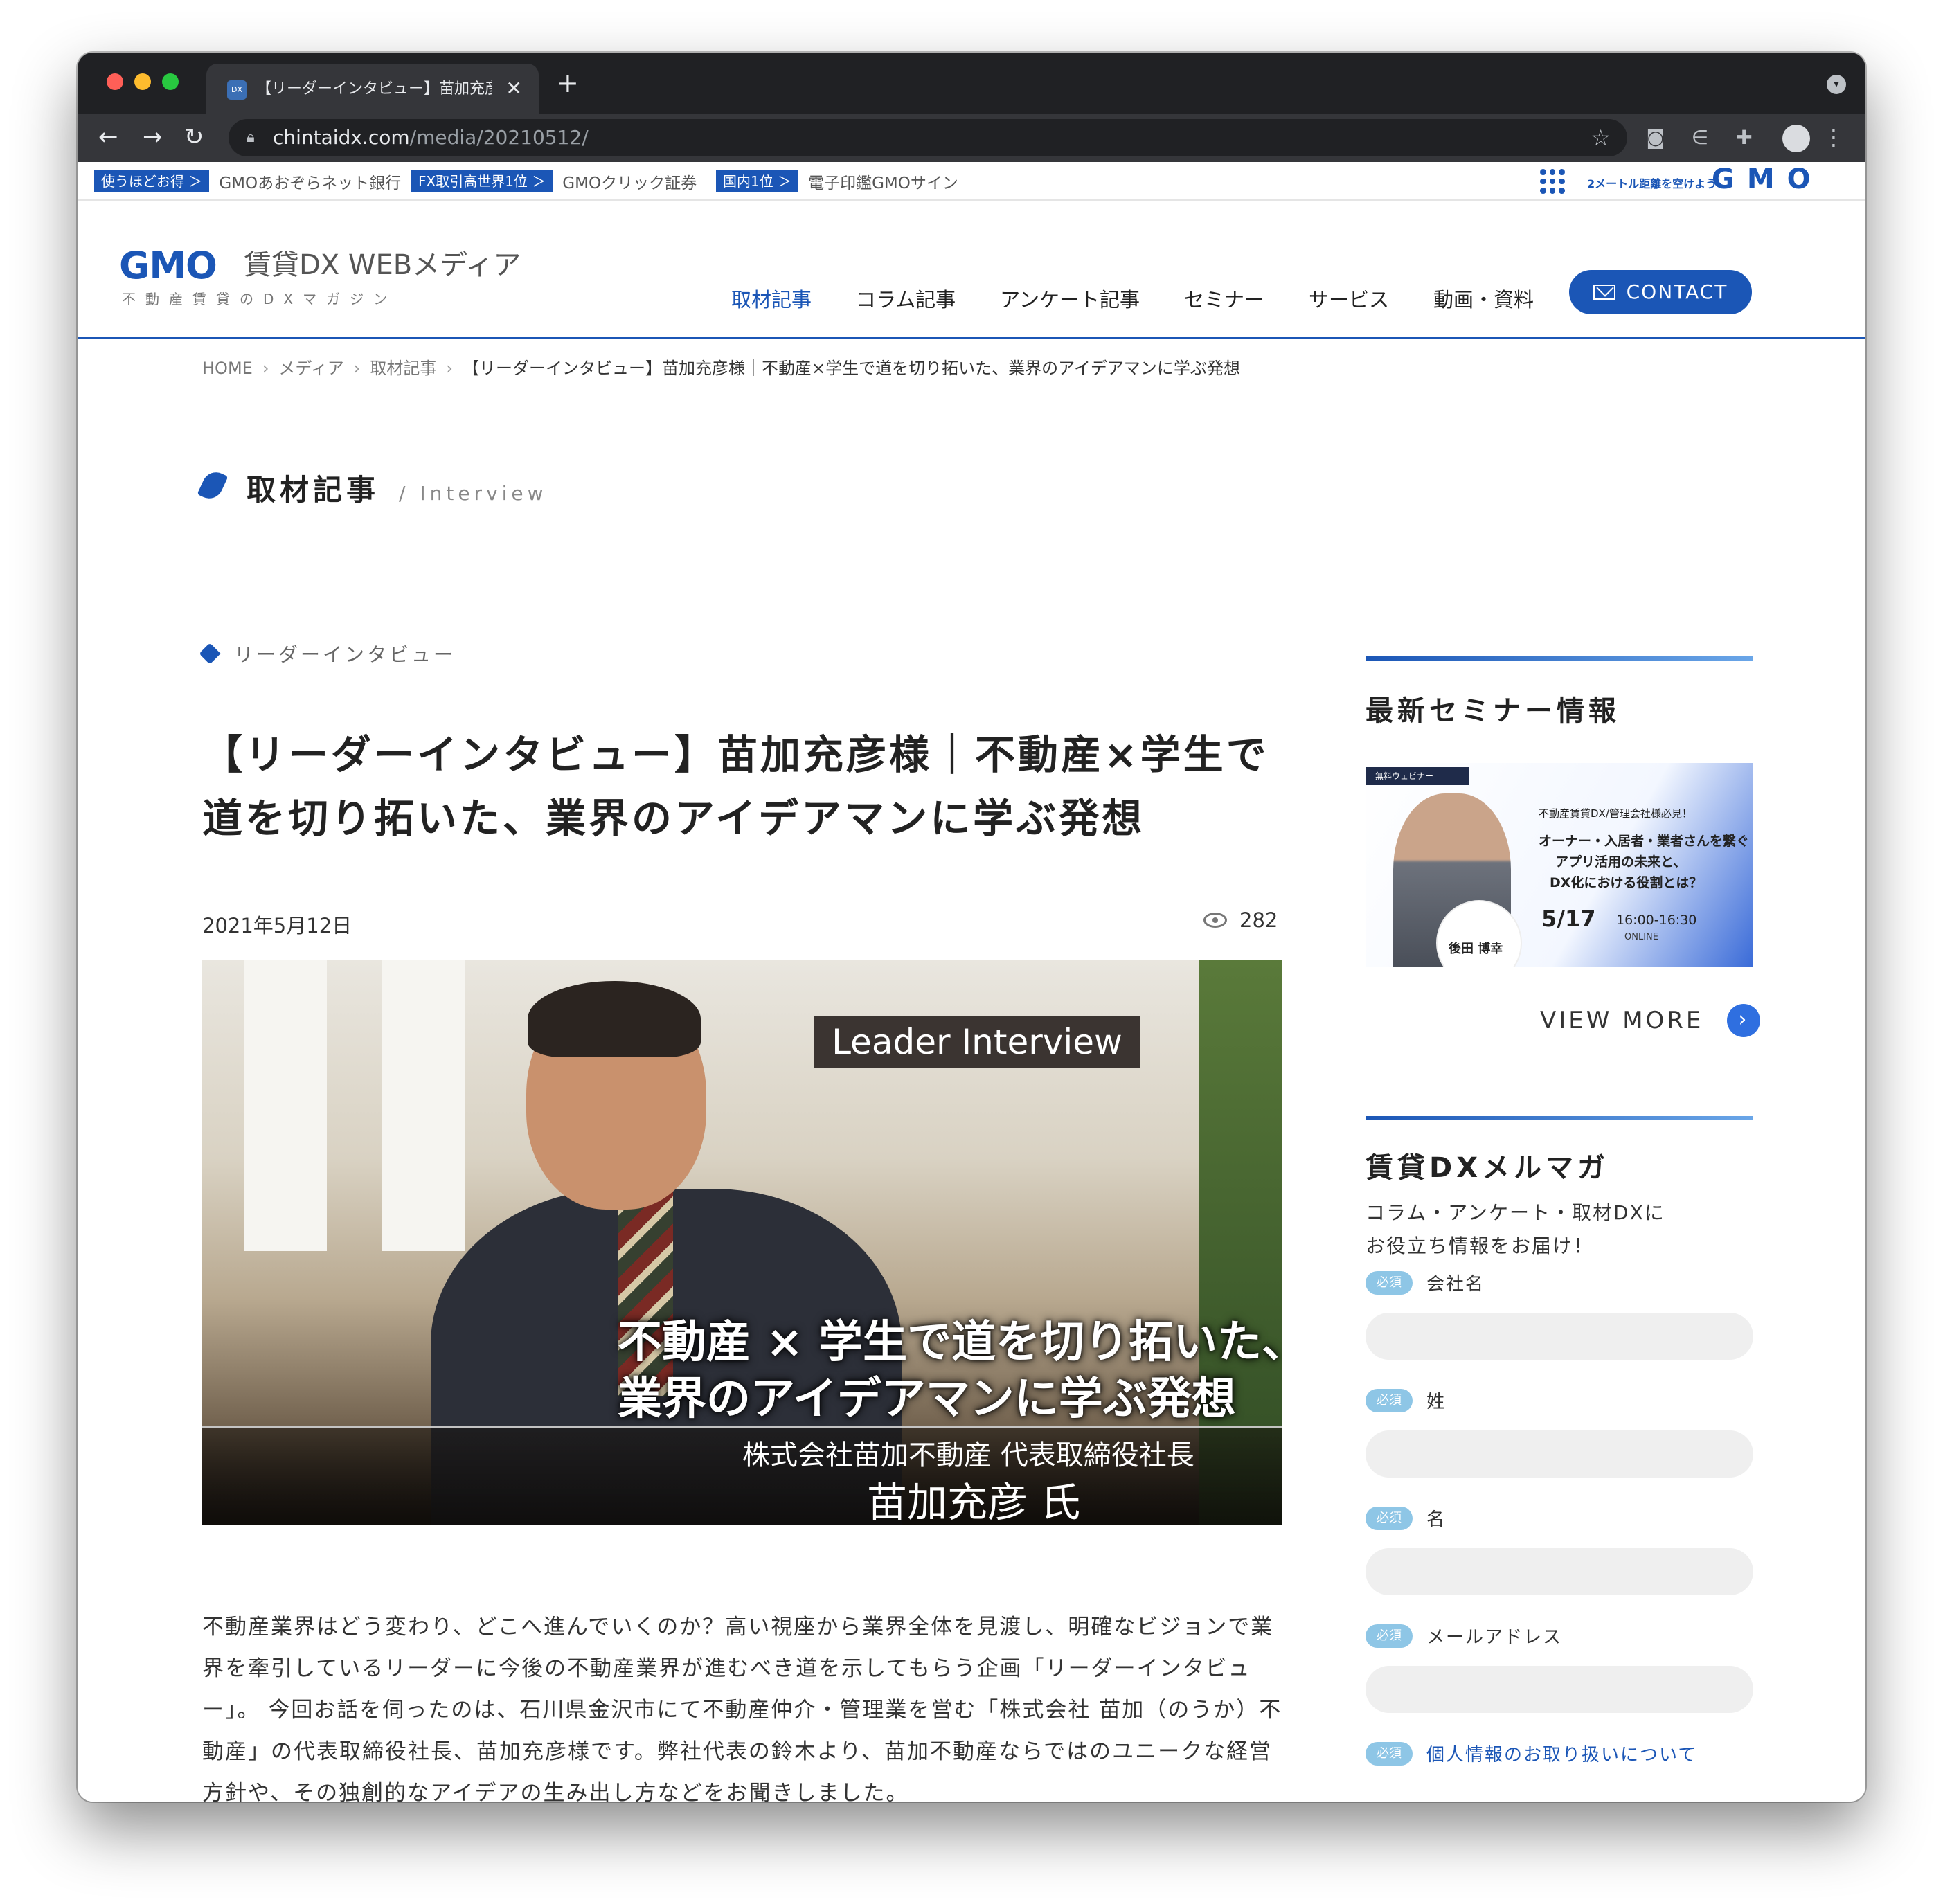 The image size is (1943, 1904). Describe the element at coordinates (1641, 937) in the screenshot. I see `banner-online: ONLINE` at that location.